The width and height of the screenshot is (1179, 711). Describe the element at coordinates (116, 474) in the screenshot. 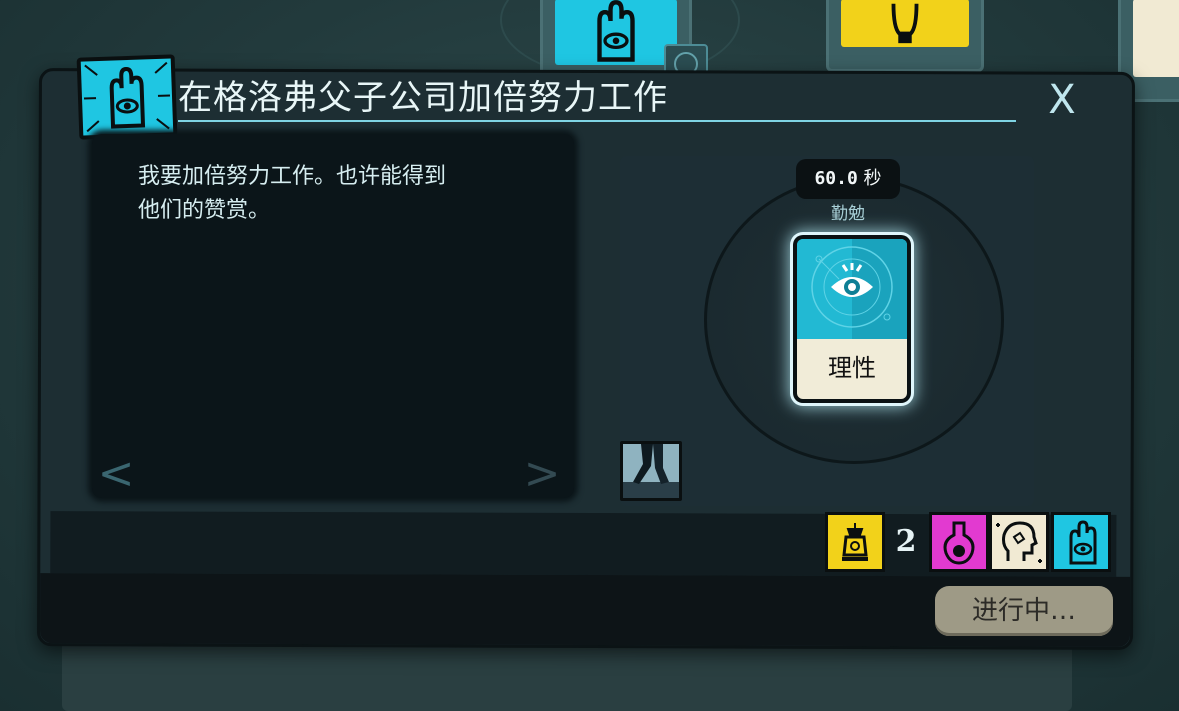

I see `prev-page-button: <` at that location.